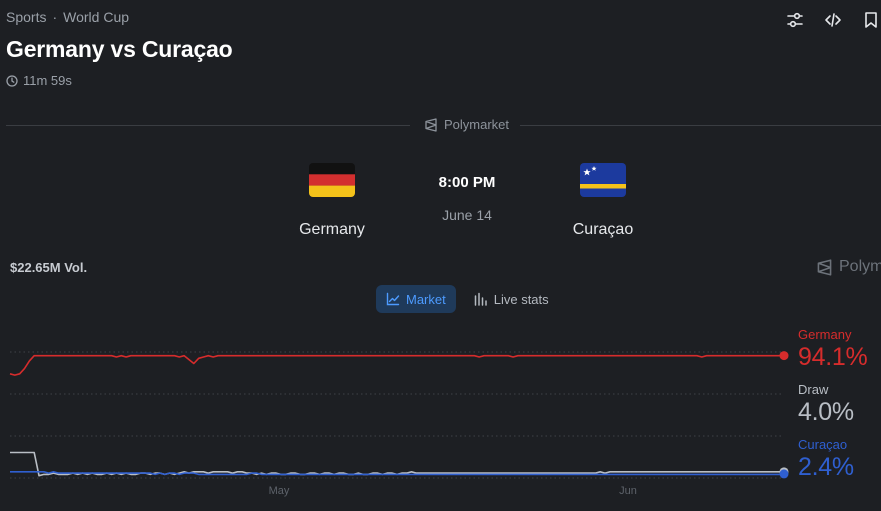  I want to click on legend-curacao: Curaçao 2.4%, so click(826, 459).